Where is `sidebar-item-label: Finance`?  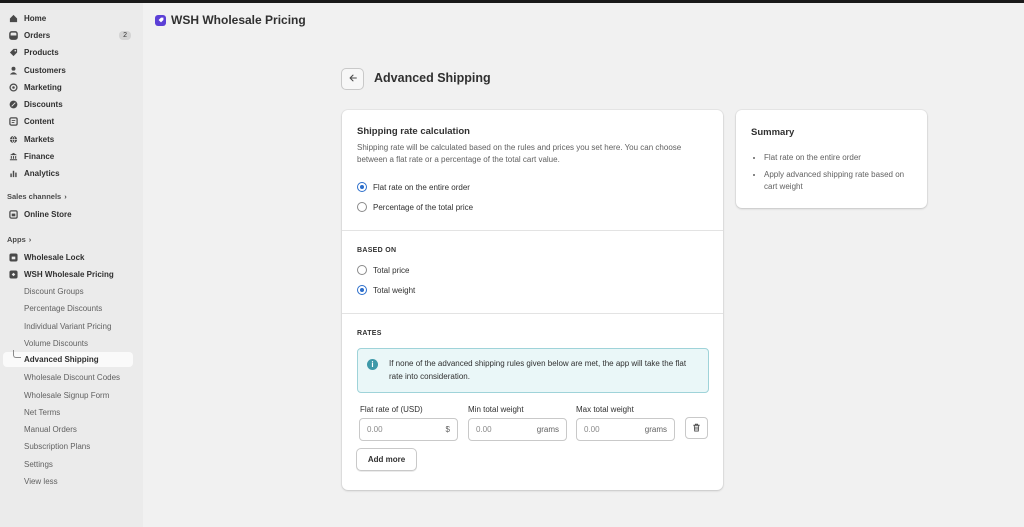 sidebar-item-label: Finance is located at coordinates (39, 156).